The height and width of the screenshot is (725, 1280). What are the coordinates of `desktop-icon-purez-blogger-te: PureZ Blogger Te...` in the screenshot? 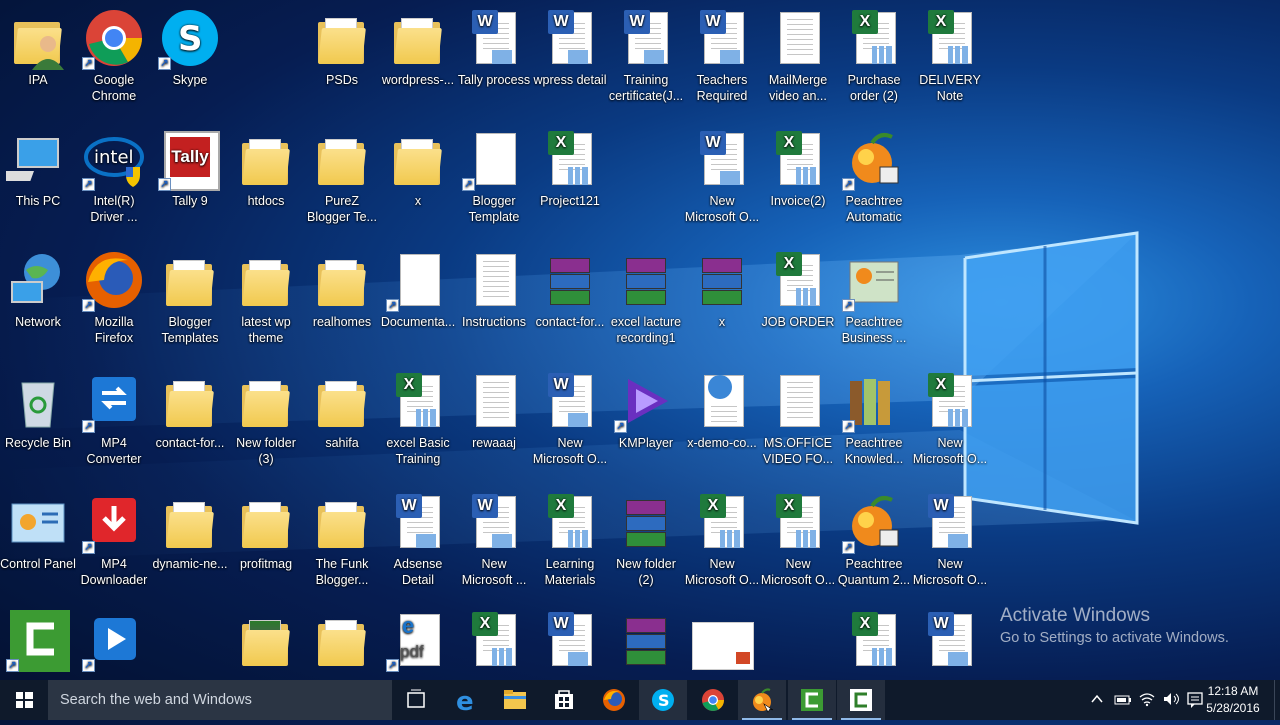 It's located at (342, 176).